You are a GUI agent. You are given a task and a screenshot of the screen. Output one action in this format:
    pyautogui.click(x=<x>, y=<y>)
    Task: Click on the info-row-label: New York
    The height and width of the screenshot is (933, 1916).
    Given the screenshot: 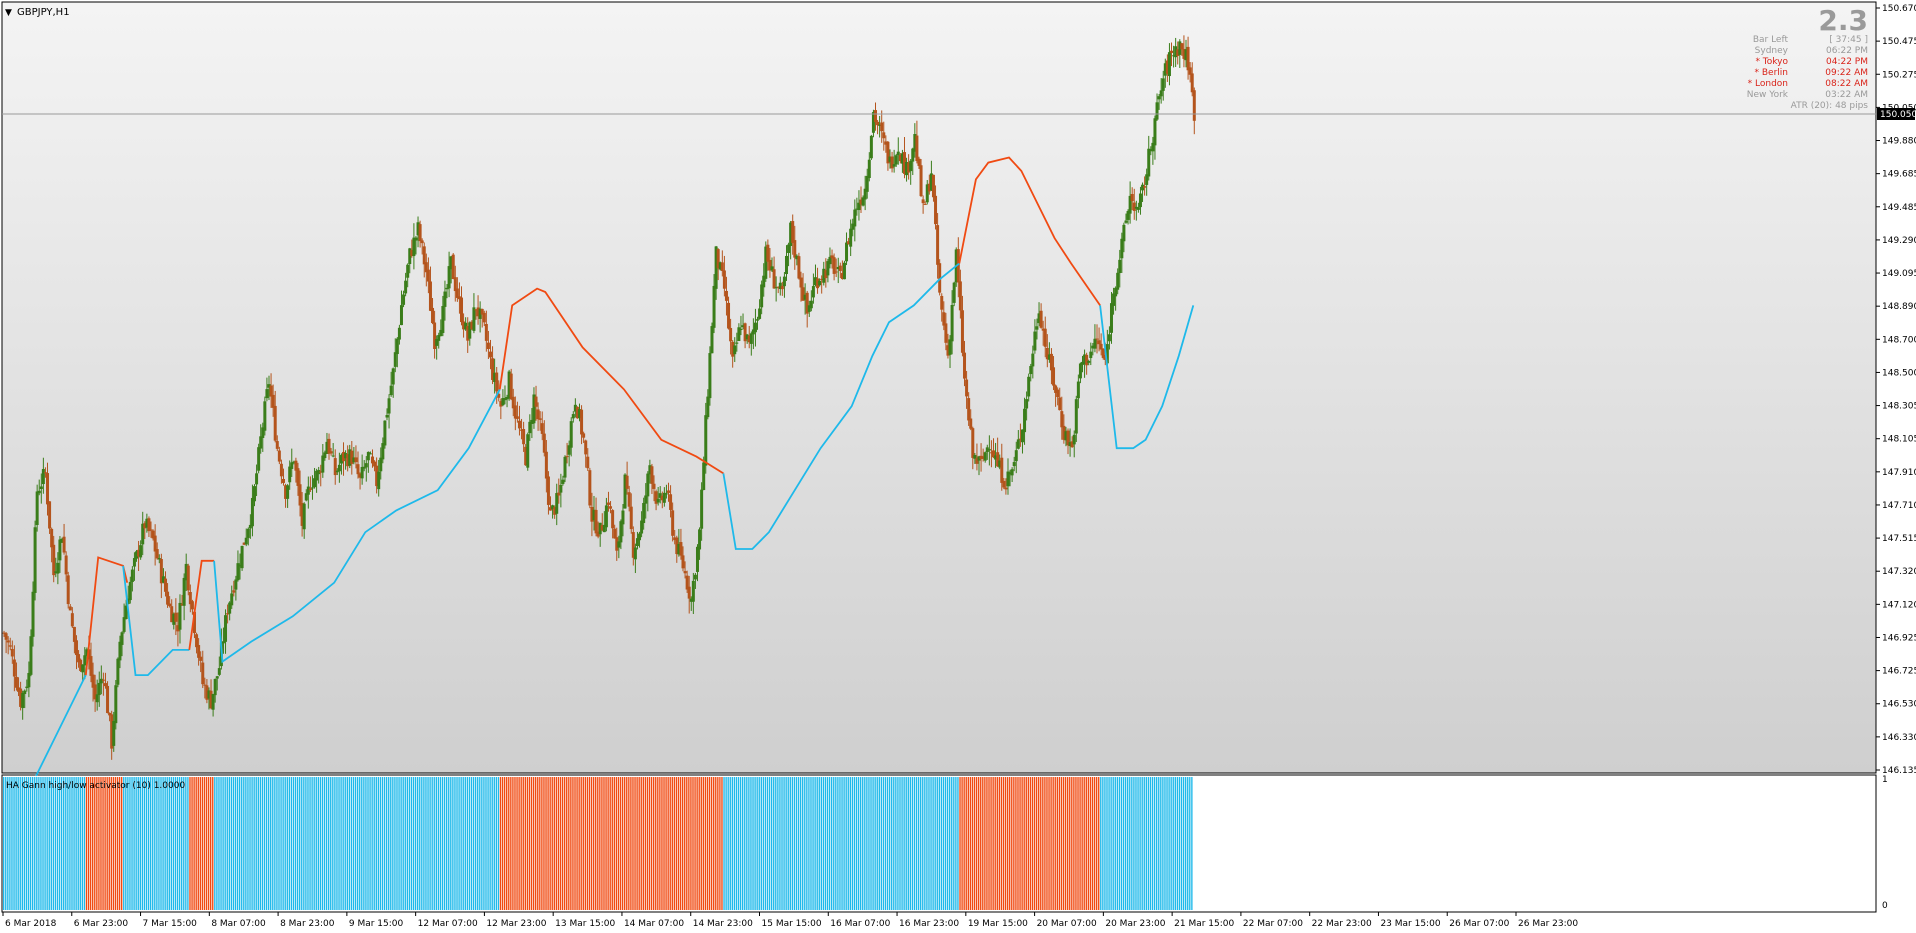 What is the action you would take?
    pyautogui.click(x=1768, y=95)
    